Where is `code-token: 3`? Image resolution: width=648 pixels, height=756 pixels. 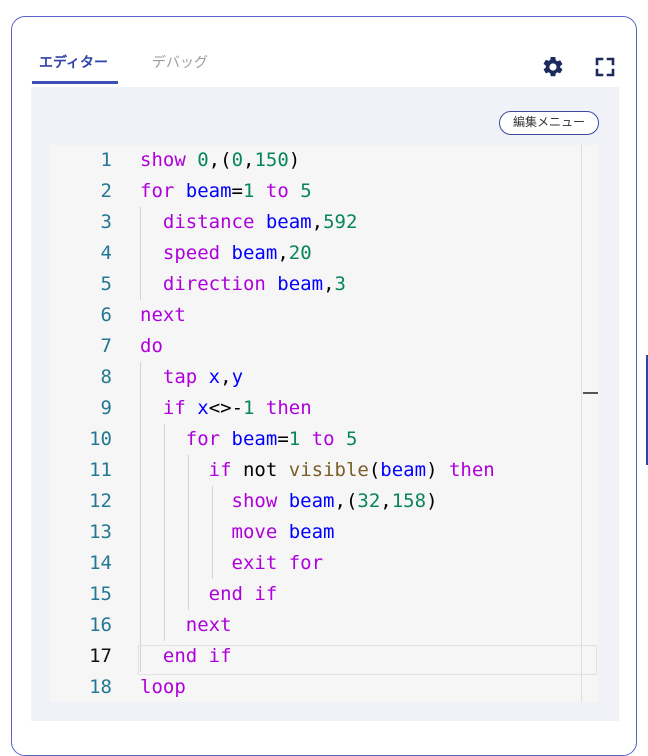
code-token: 3 is located at coordinates (340, 284).